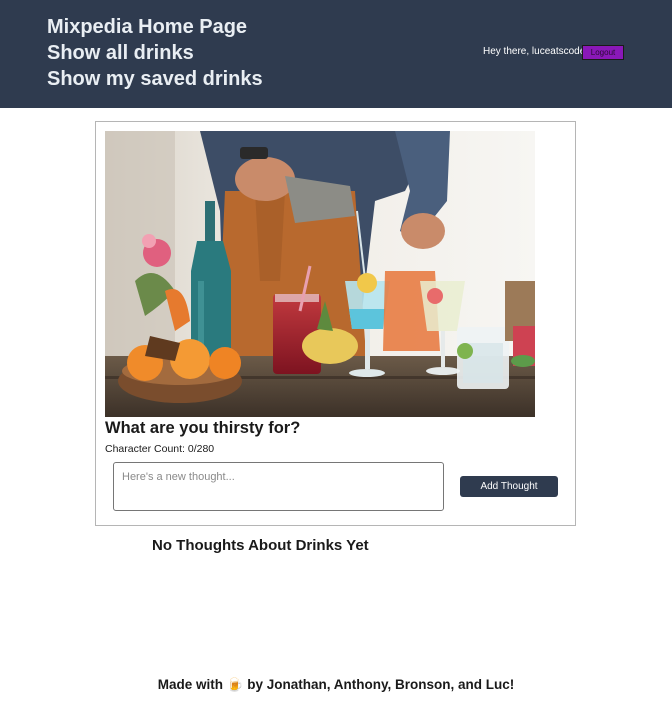 The width and height of the screenshot is (672, 720). What do you see at coordinates (260, 545) in the screenshot?
I see `no-thoughts-message: No Thoughts About Drinks Yet` at bounding box center [260, 545].